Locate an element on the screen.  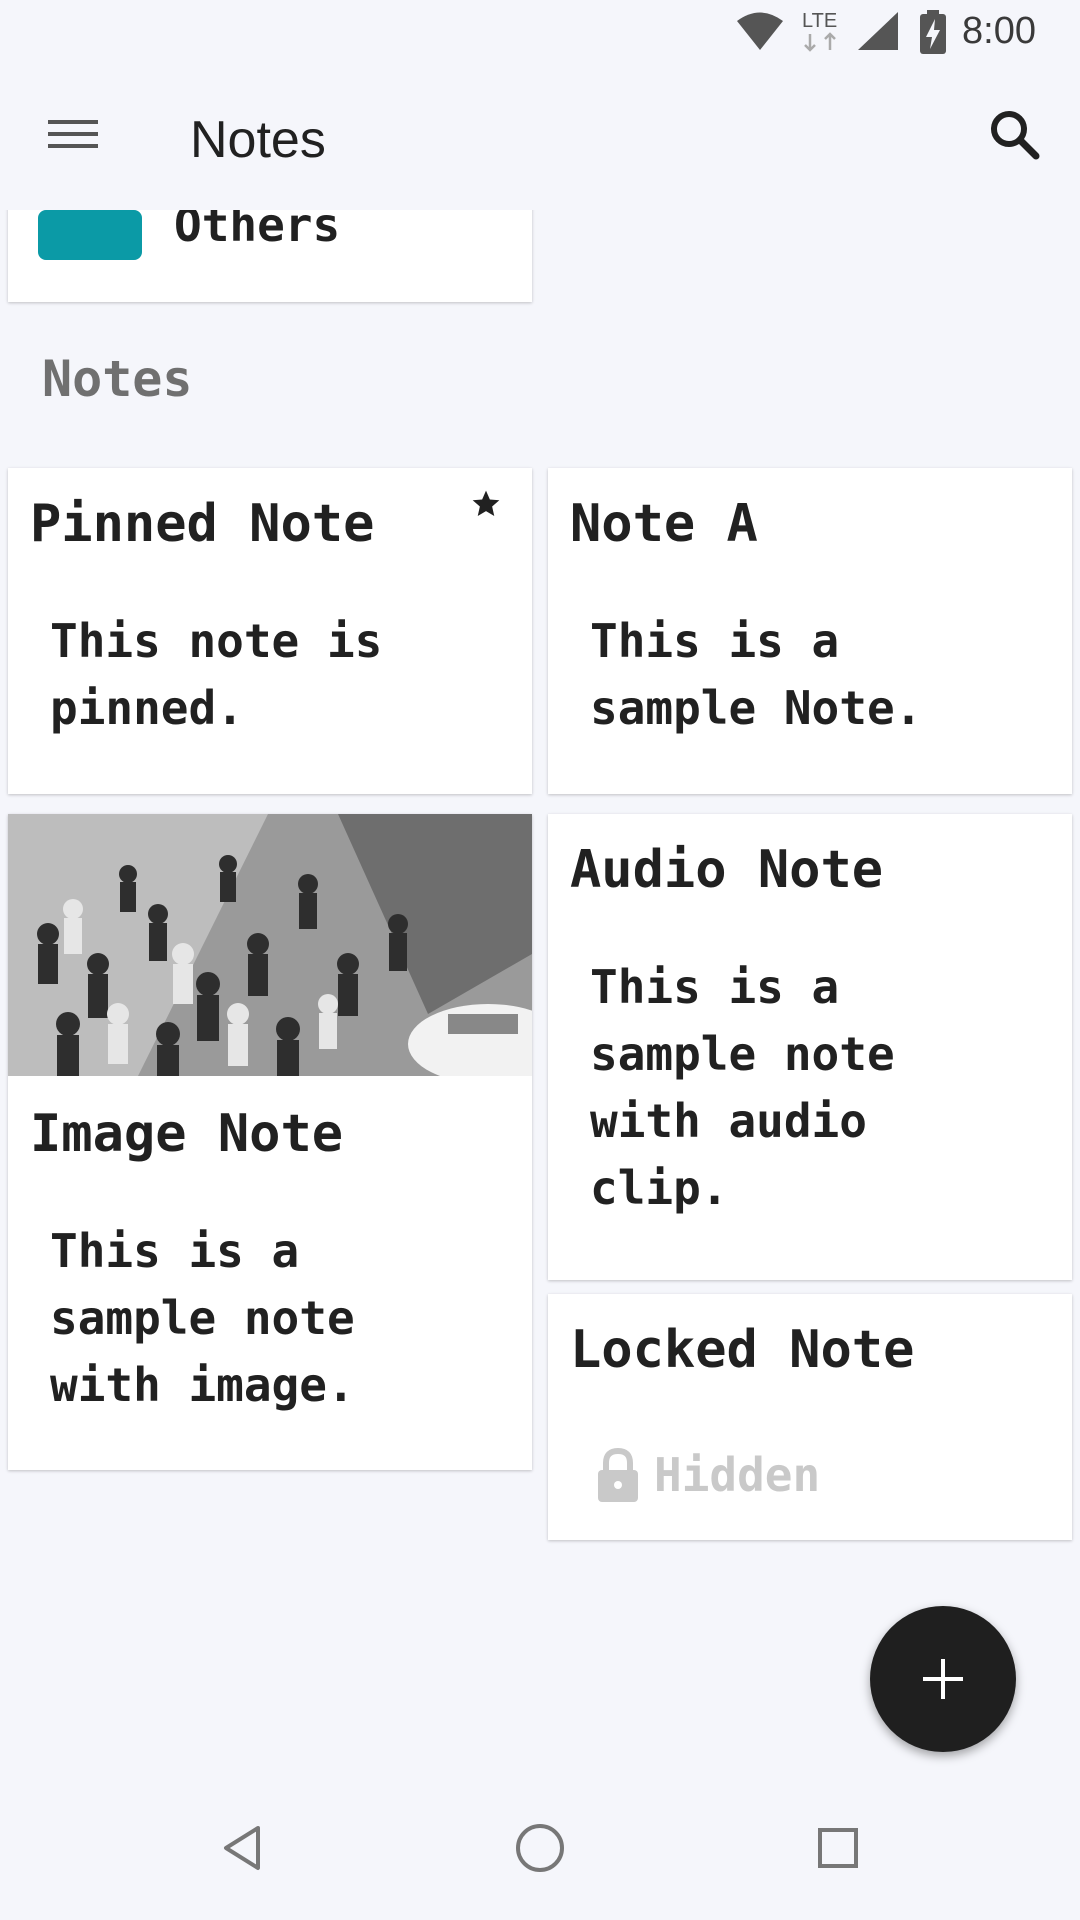
wifi-icon is located at coordinates (760, 31).